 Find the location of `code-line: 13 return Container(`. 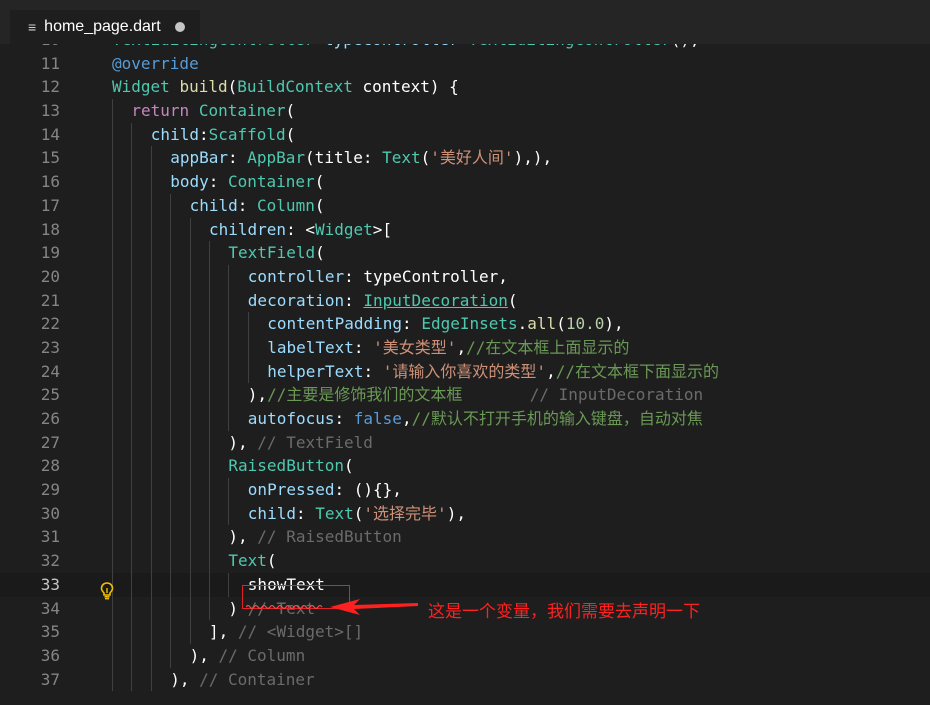

code-line: 13 return Container( is located at coordinates (465, 111).